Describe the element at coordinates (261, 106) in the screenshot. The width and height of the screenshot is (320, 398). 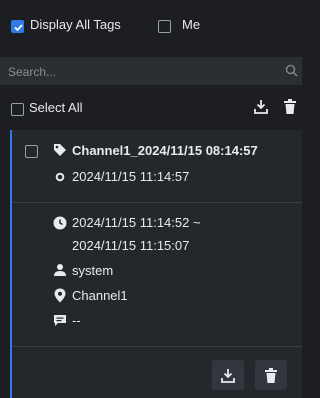
I see `download-all-icon` at that location.